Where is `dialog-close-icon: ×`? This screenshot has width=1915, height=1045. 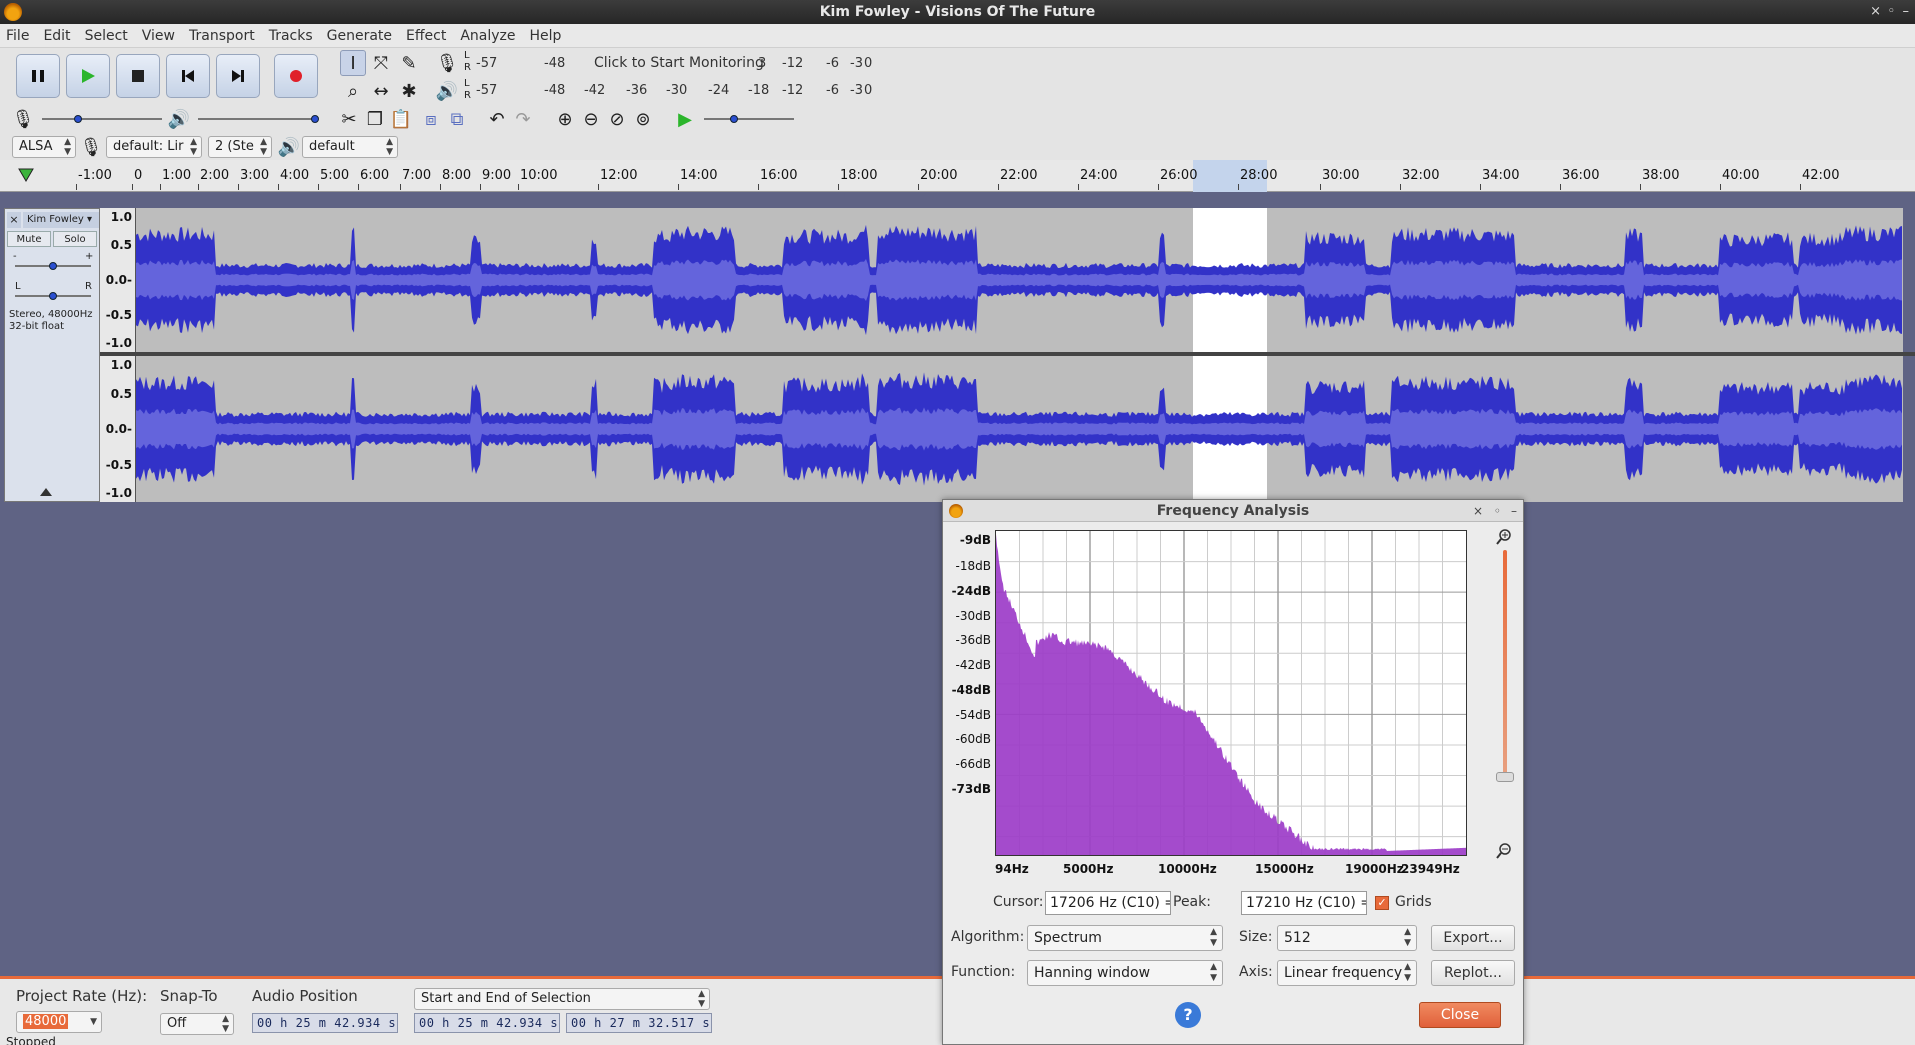
dialog-close-icon: × is located at coordinates (1478, 511).